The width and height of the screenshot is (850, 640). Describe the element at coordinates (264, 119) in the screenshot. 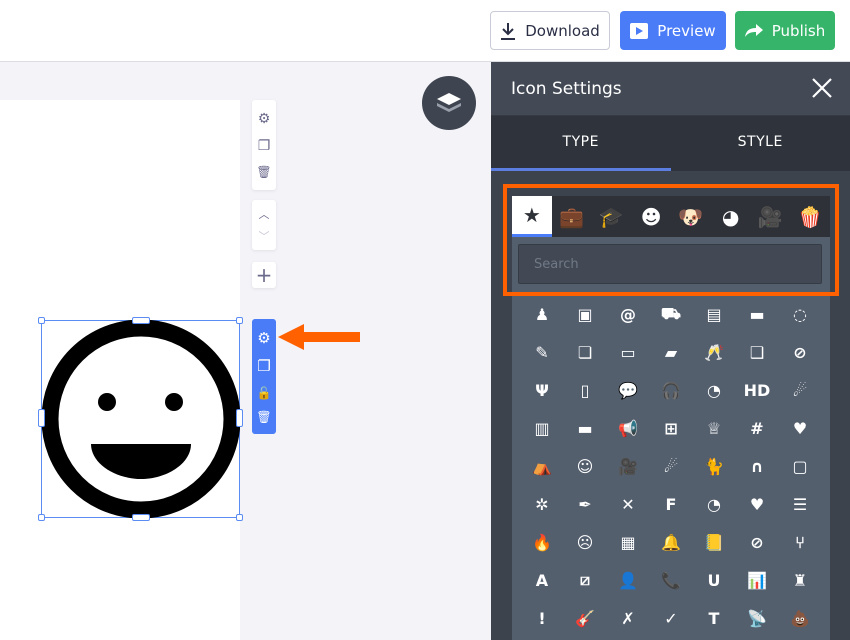

I see `page-settings-icon: ⚙` at that location.